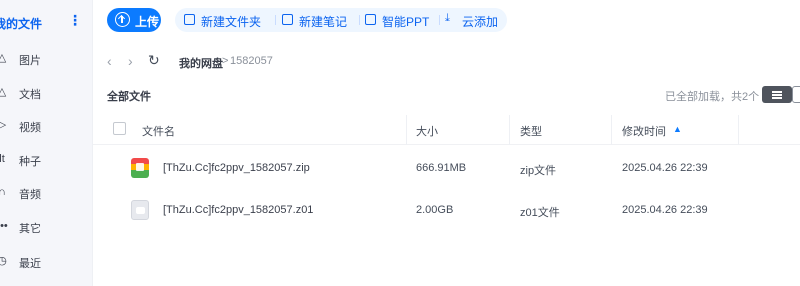 The image size is (800, 286). What do you see at coordinates (446, 130) in the screenshot?
I see `table-header: 文件名 大小 类型 修改时间 ▲` at bounding box center [446, 130].